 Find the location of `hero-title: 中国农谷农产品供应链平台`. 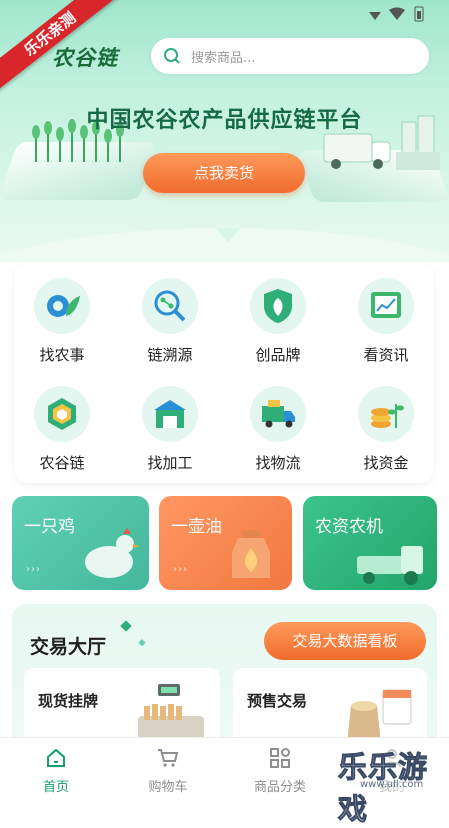

hero-title: 中国农谷农产品供应链平台 is located at coordinates (224, 120).